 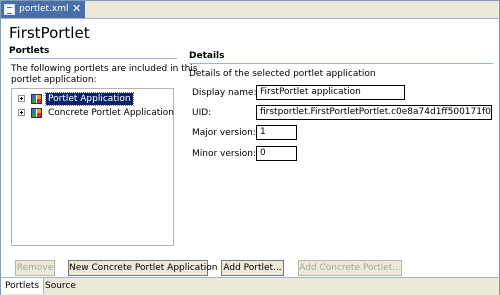 What do you see at coordinates (54, 80) in the screenshot?
I see `portlets-description-2: portlet application:` at bounding box center [54, 80].